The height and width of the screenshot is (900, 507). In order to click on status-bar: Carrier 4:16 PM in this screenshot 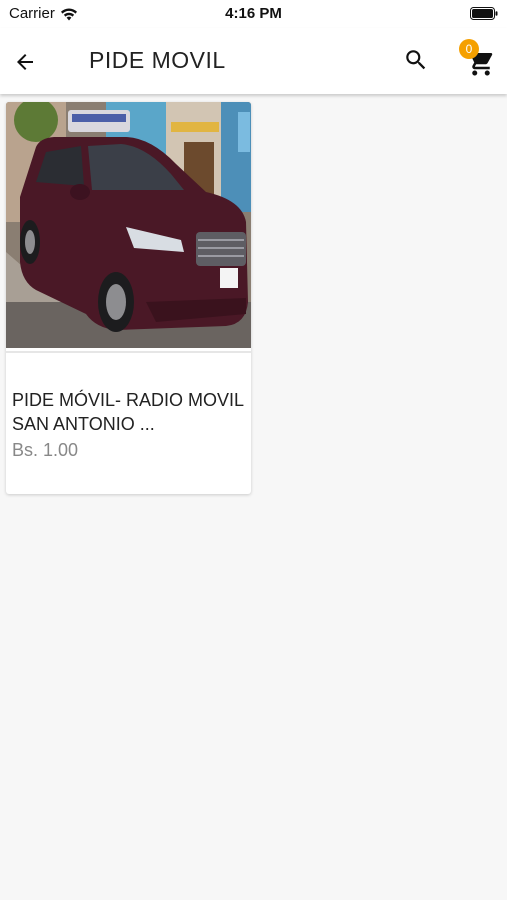, I will do `click(253, 14)`.